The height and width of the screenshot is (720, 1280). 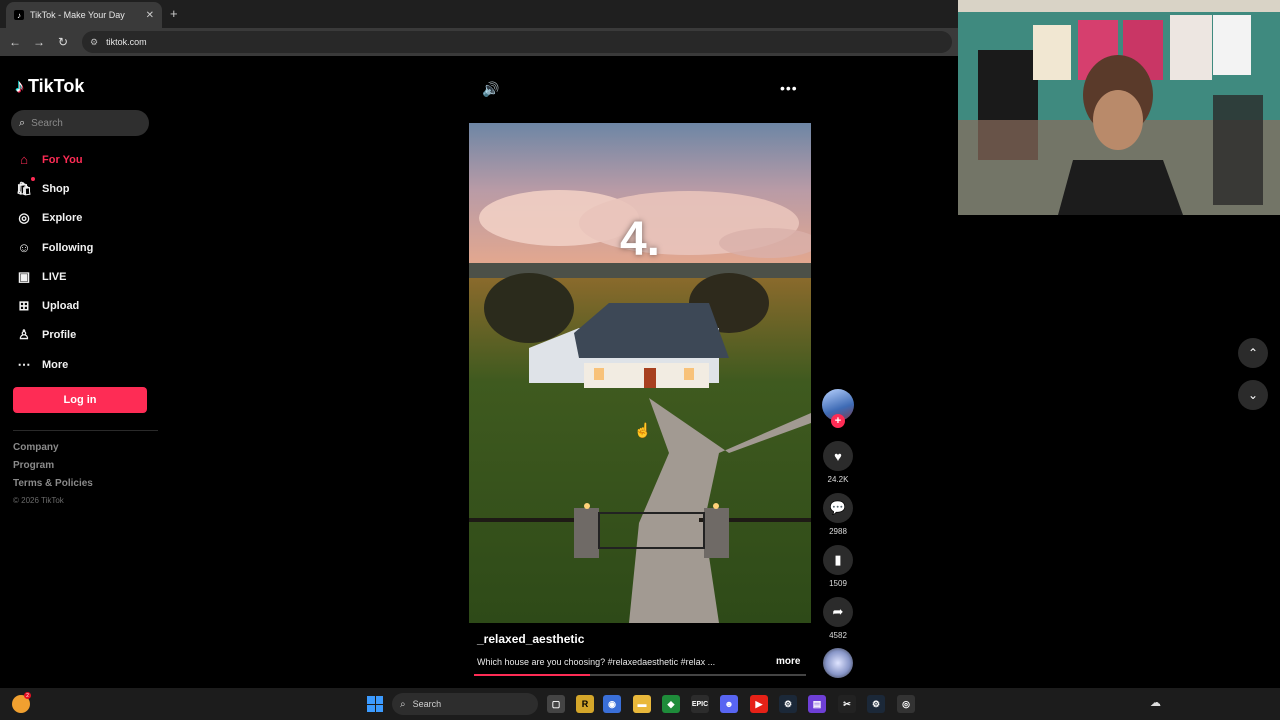 I want to click on sidebar-item-label: LIVE, so click(x=54, y=276).